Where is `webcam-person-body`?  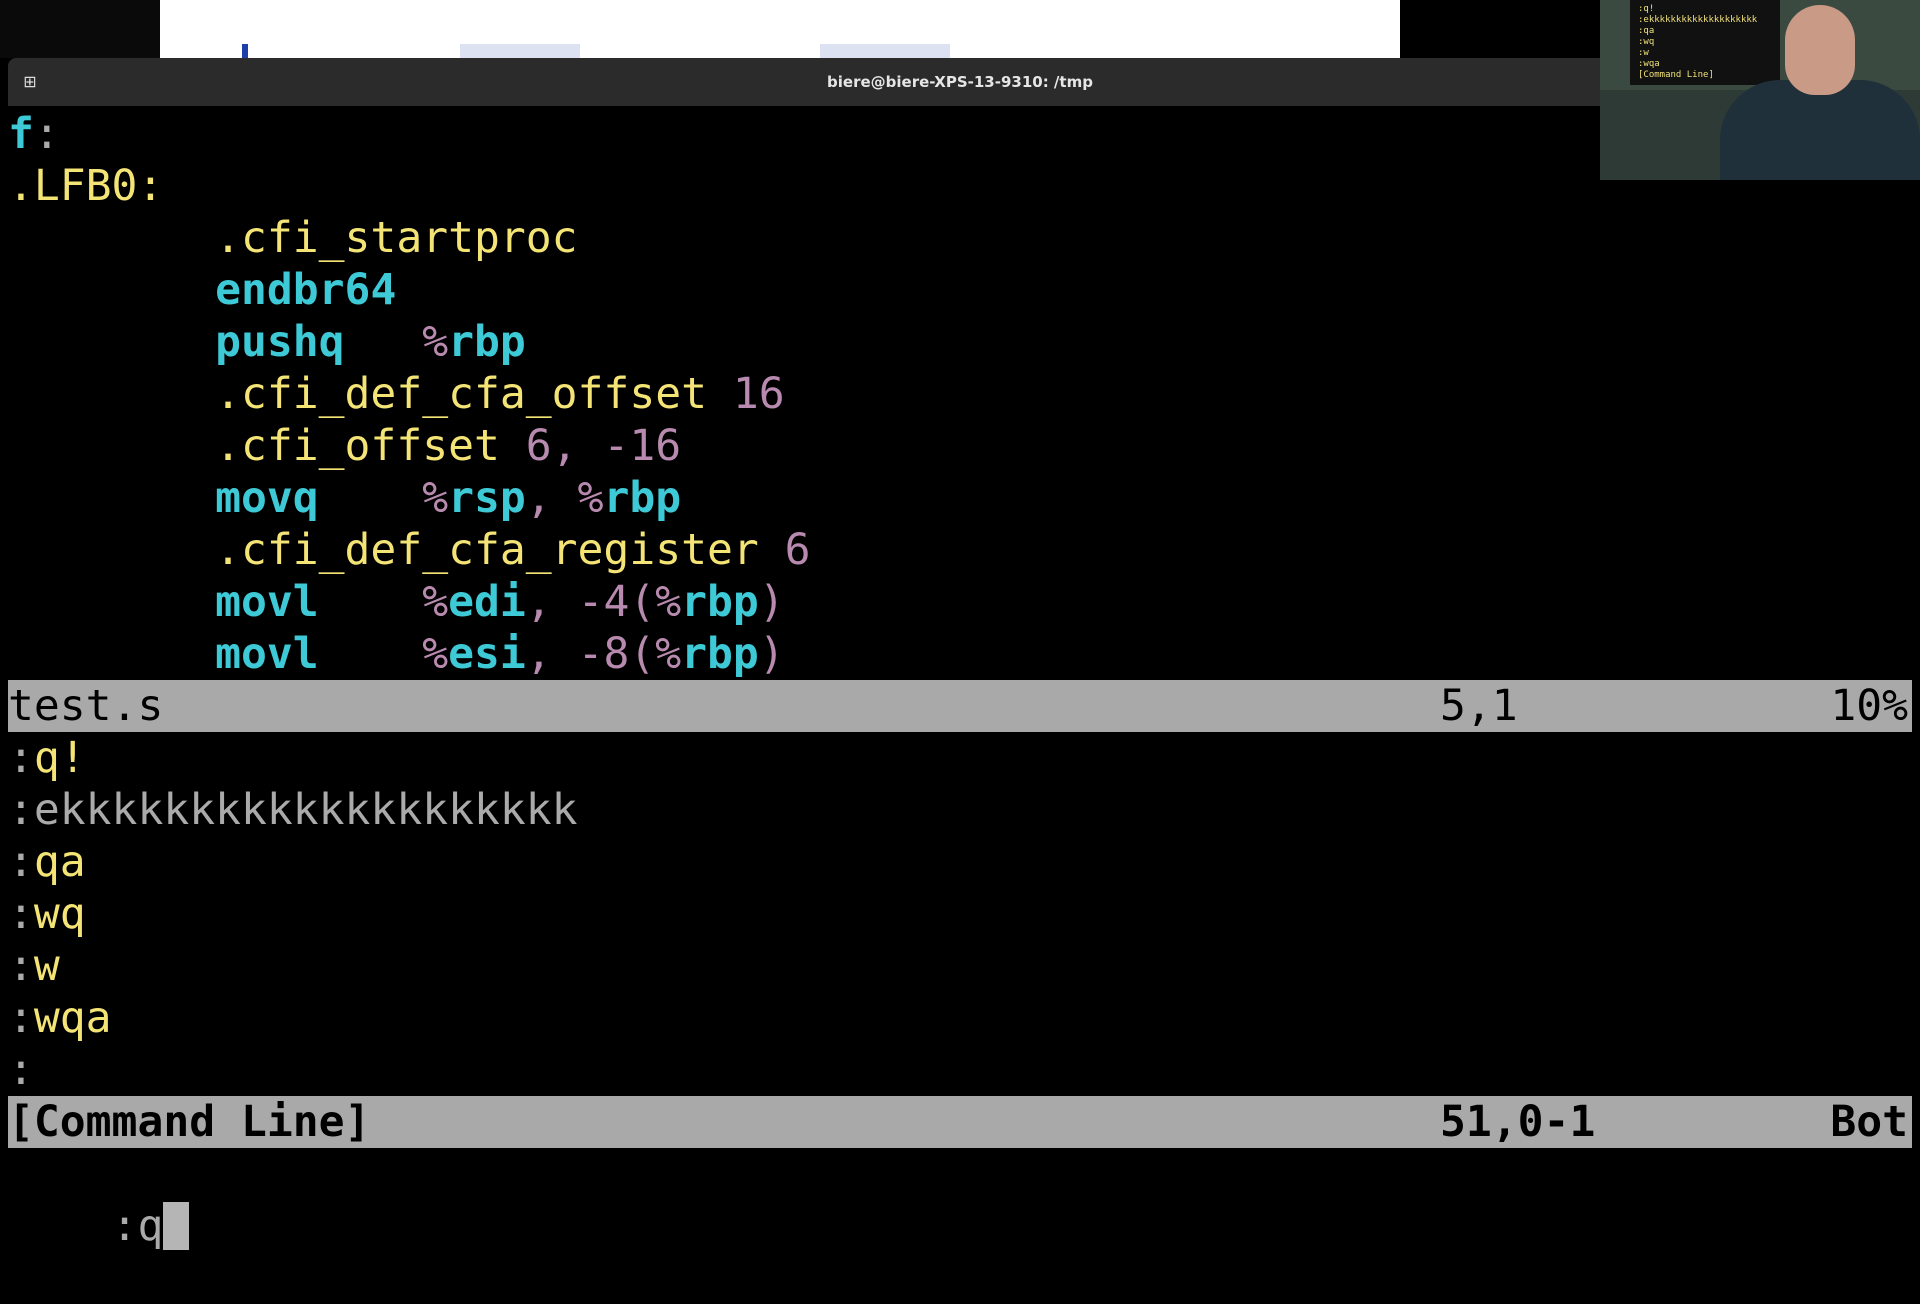 webcam-person-body is located at coordinates (1820, 130).